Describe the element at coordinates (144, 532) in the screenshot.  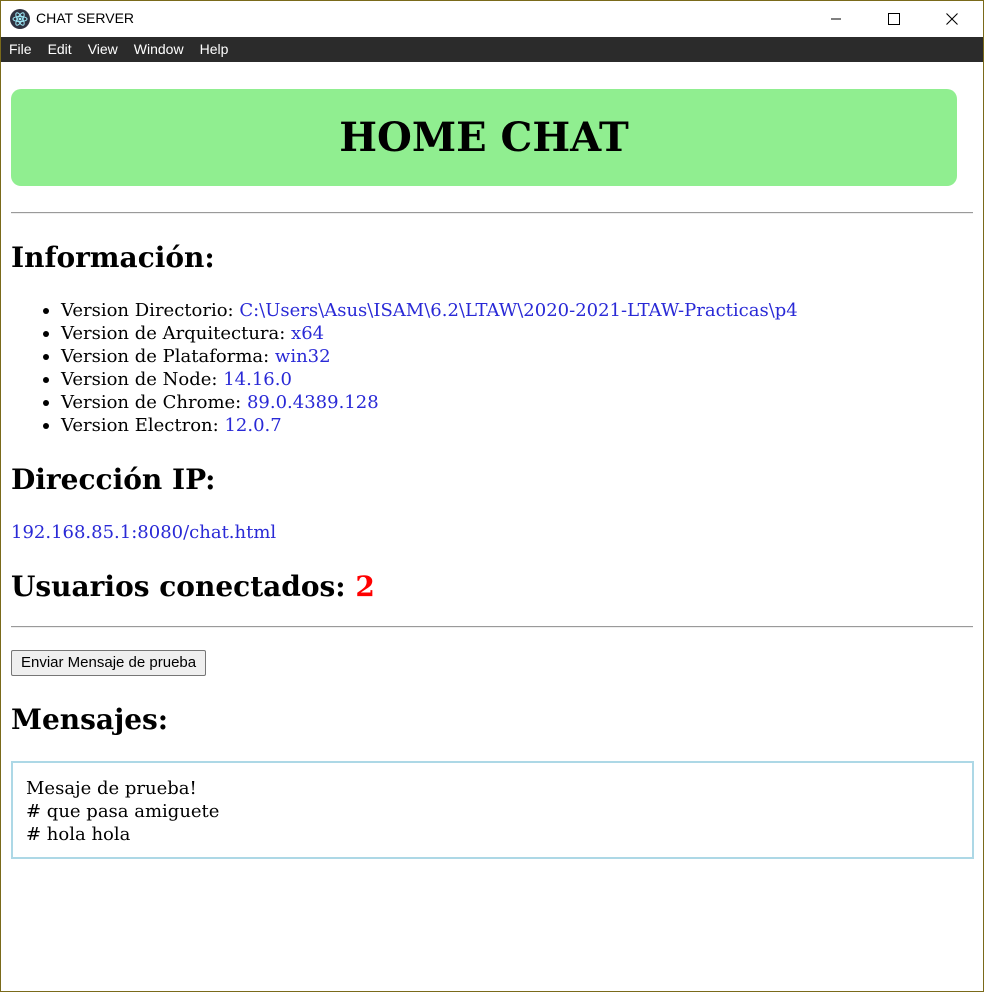
I see `ip-address: 192.168.85.1:8080/chat.html` at that location.